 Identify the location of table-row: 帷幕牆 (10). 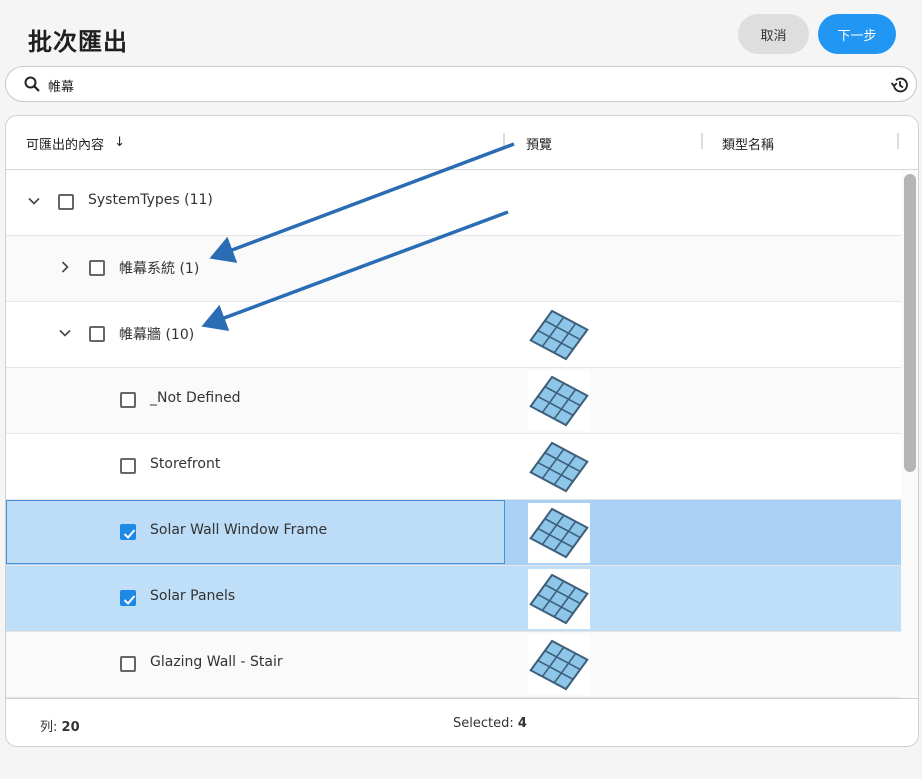
(453, 335).